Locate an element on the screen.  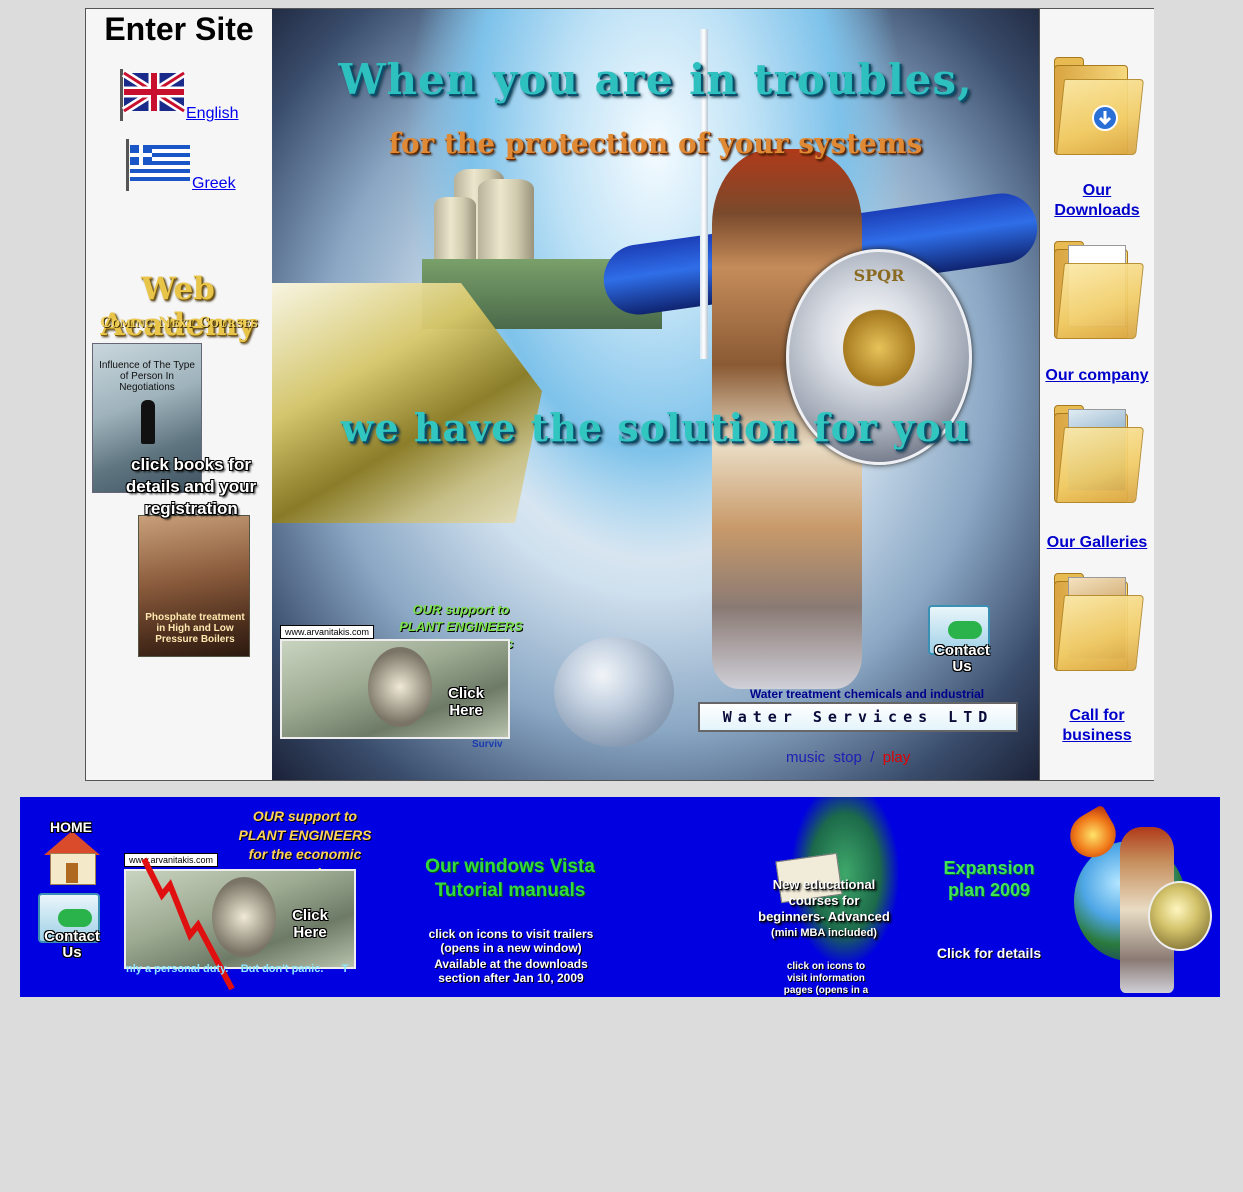
uk-flag-icon is located at coordinates (153, 97).